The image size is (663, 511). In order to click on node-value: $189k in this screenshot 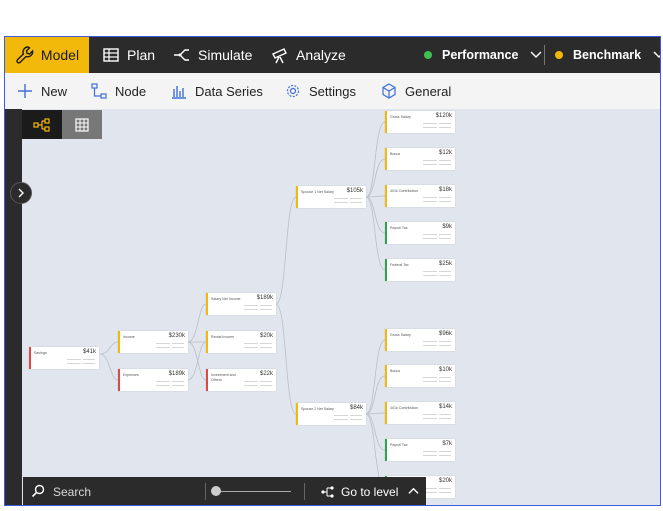, I will do `click(264, 298)`.